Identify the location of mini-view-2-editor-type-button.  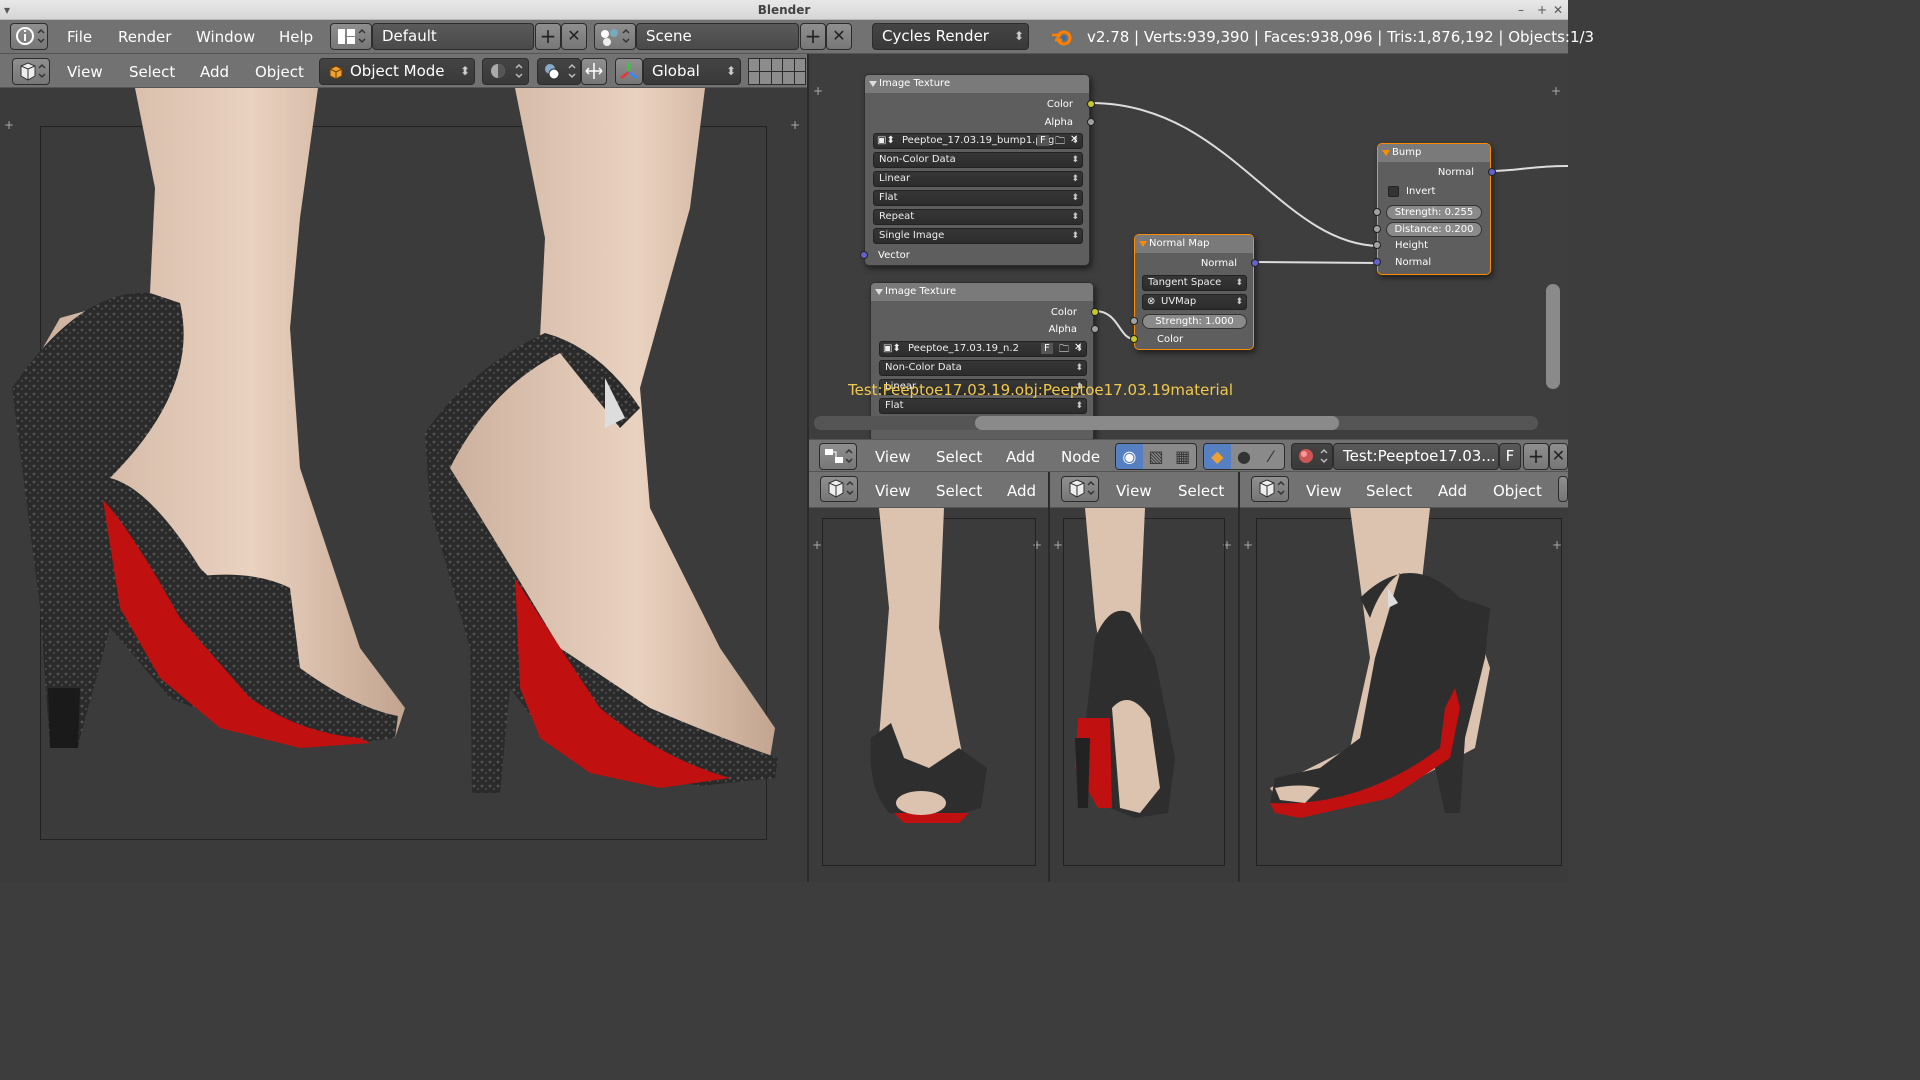
(1080, 489).